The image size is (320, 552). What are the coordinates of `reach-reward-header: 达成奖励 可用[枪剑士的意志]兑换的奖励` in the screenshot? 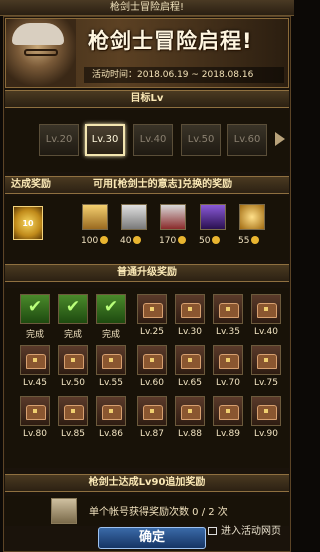 It's located at (147, 185).